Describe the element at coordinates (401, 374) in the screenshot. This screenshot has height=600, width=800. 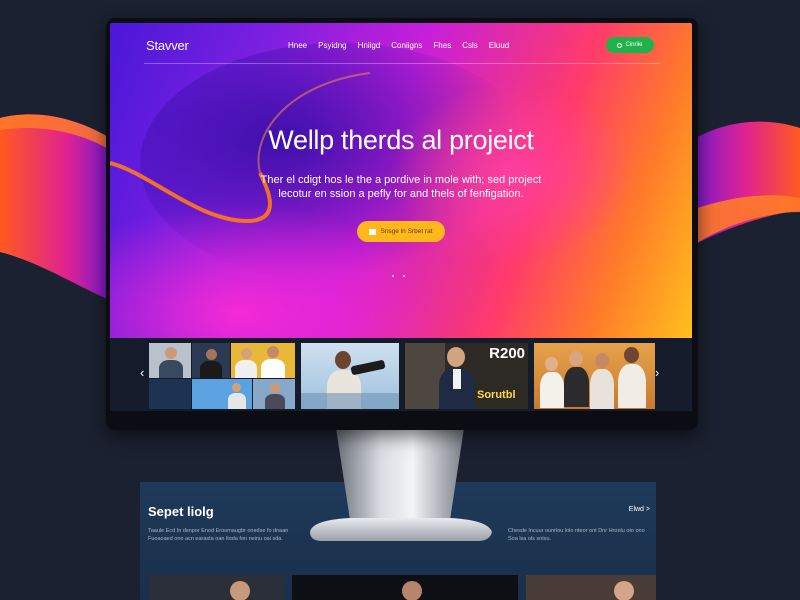
I see `image-gallery: ‹ › R200 Sorutbl` at that location.